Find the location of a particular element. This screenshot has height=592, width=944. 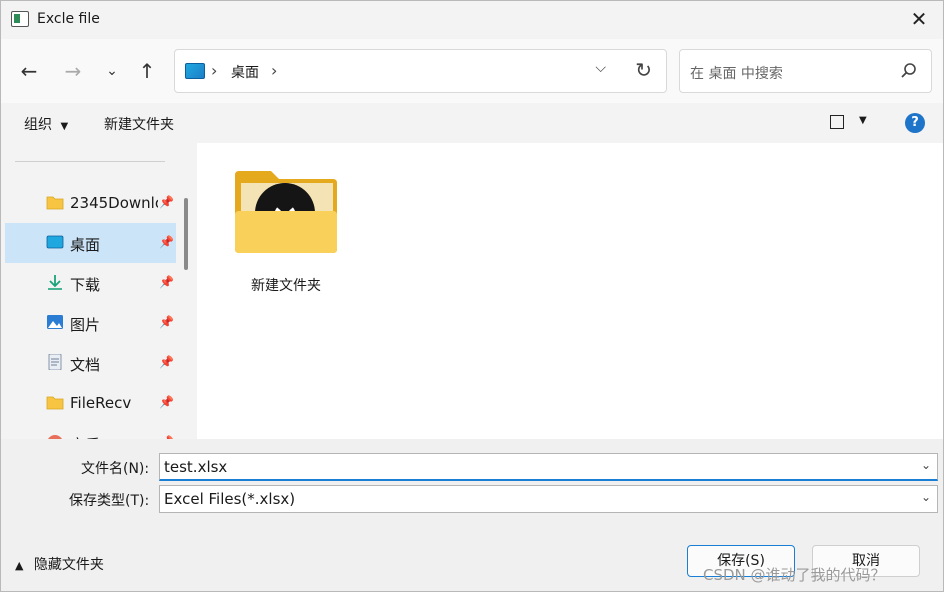

view-mode-icon is located at coordinates (837, 122).